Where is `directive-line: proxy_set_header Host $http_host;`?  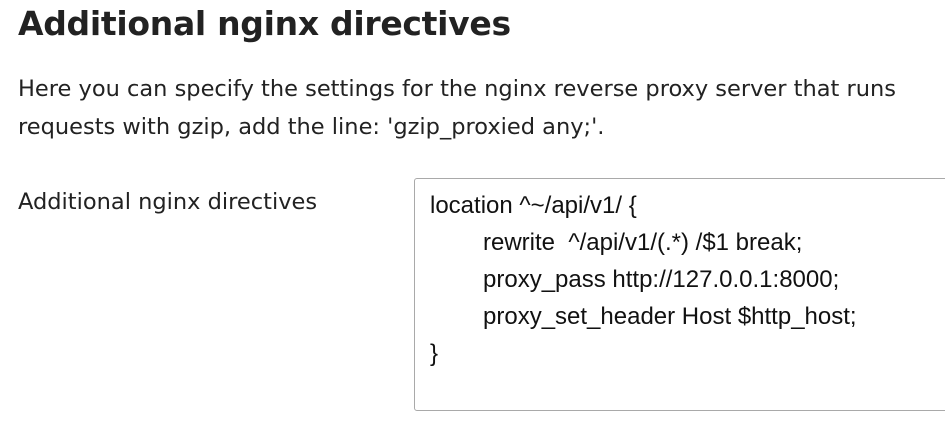 directive-line: proxy_set_header Host $http_host; is located at coordinates (670, 316).